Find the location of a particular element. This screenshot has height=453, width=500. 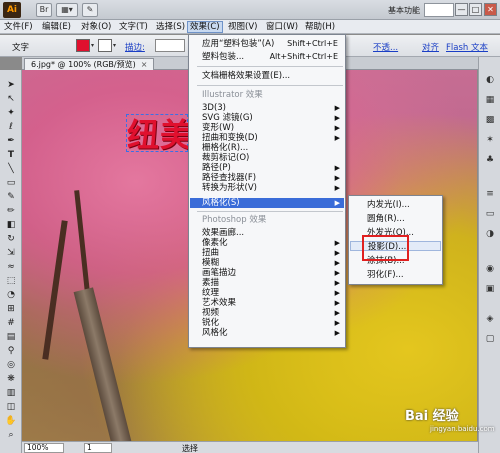

stroke-weight-field is located at coordinates (170, 45).